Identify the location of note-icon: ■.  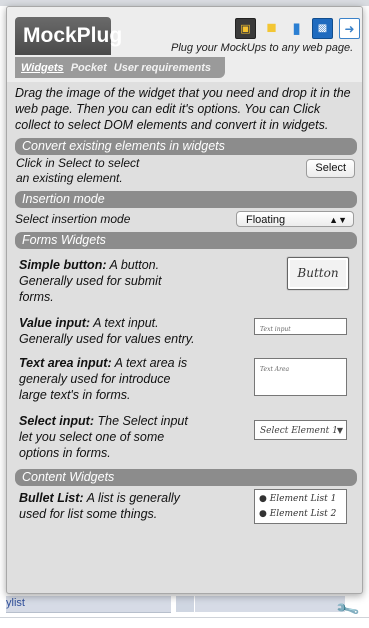
(271, 27).